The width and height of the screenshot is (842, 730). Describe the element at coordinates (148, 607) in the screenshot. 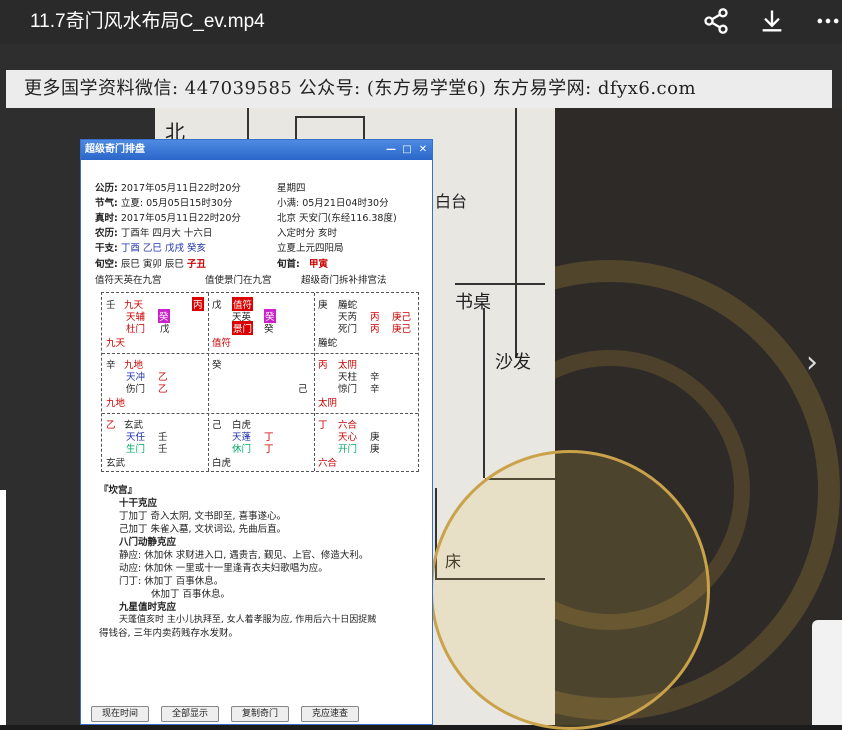

I see `detail-section-3: 九星值时克应` at that location.